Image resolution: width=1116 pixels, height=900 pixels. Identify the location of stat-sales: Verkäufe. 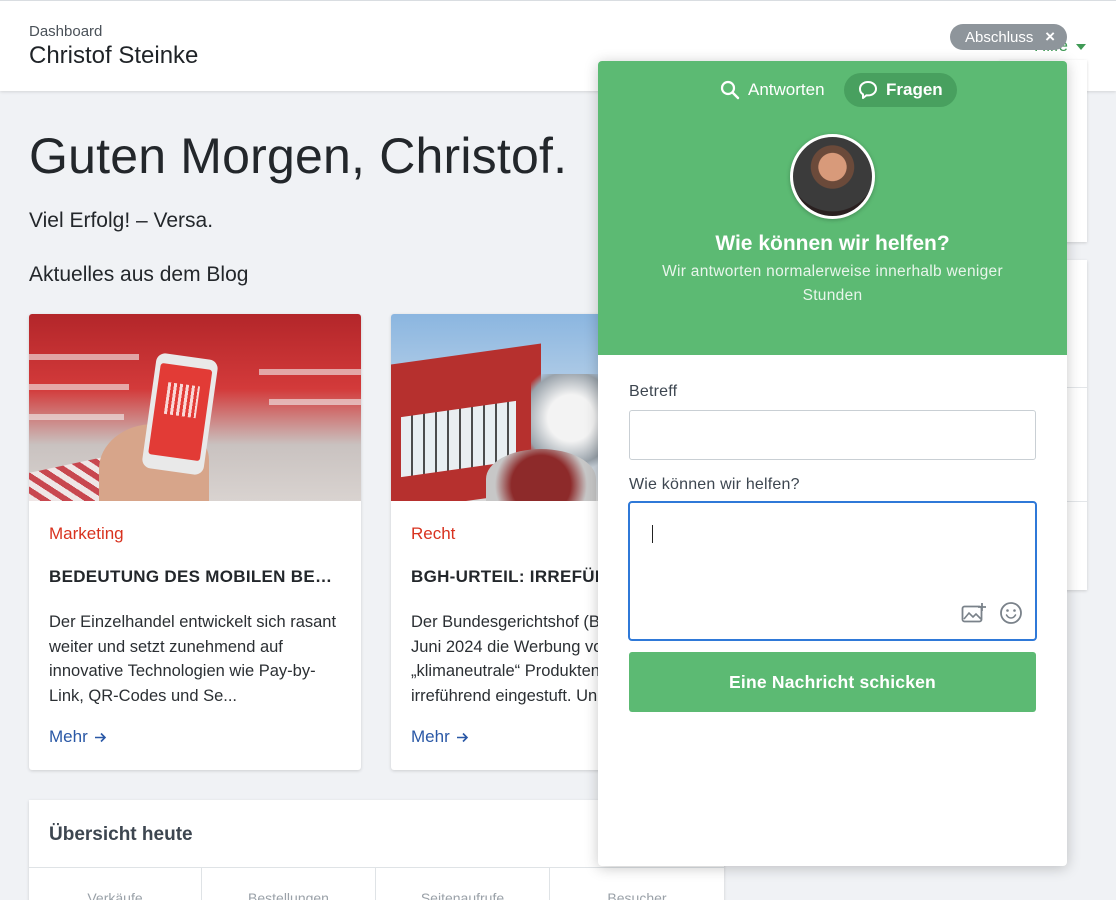
(115, 884).